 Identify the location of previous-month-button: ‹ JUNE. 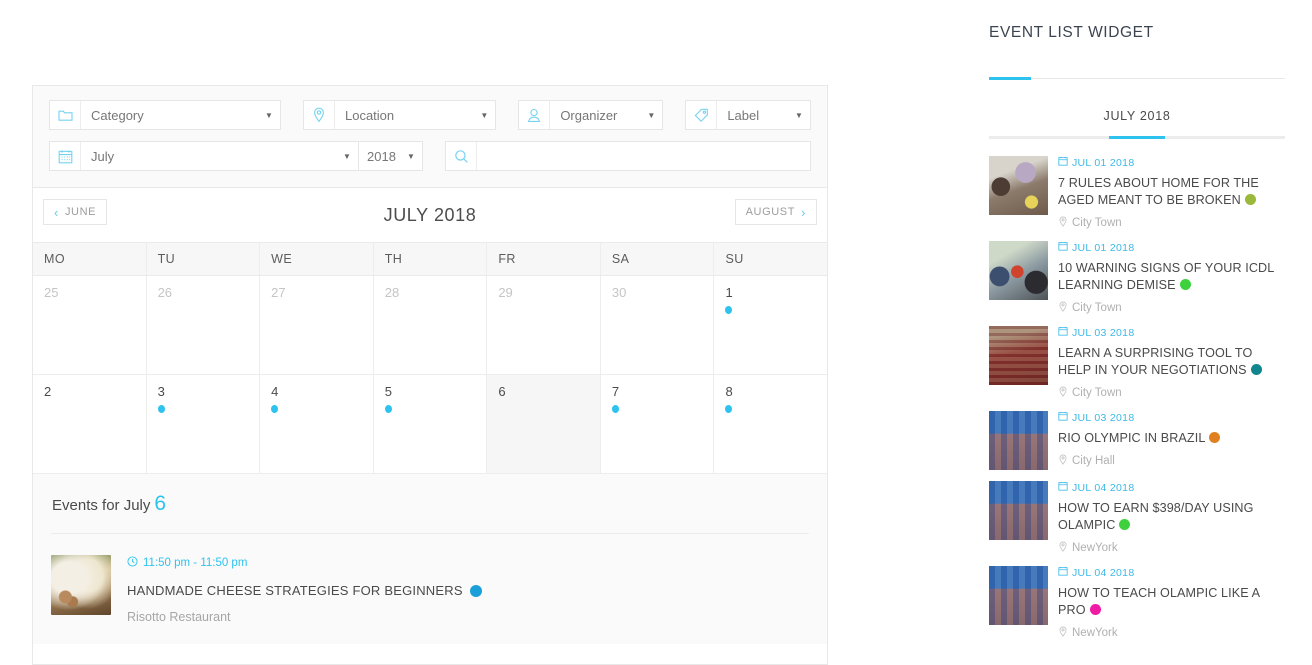
(75, 212).